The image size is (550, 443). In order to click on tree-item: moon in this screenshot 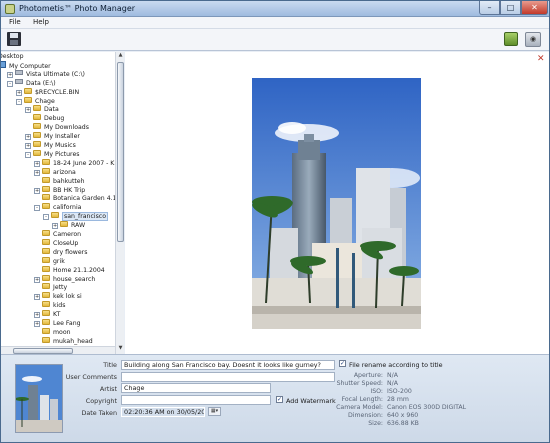, I will do `click(52, 332)`.